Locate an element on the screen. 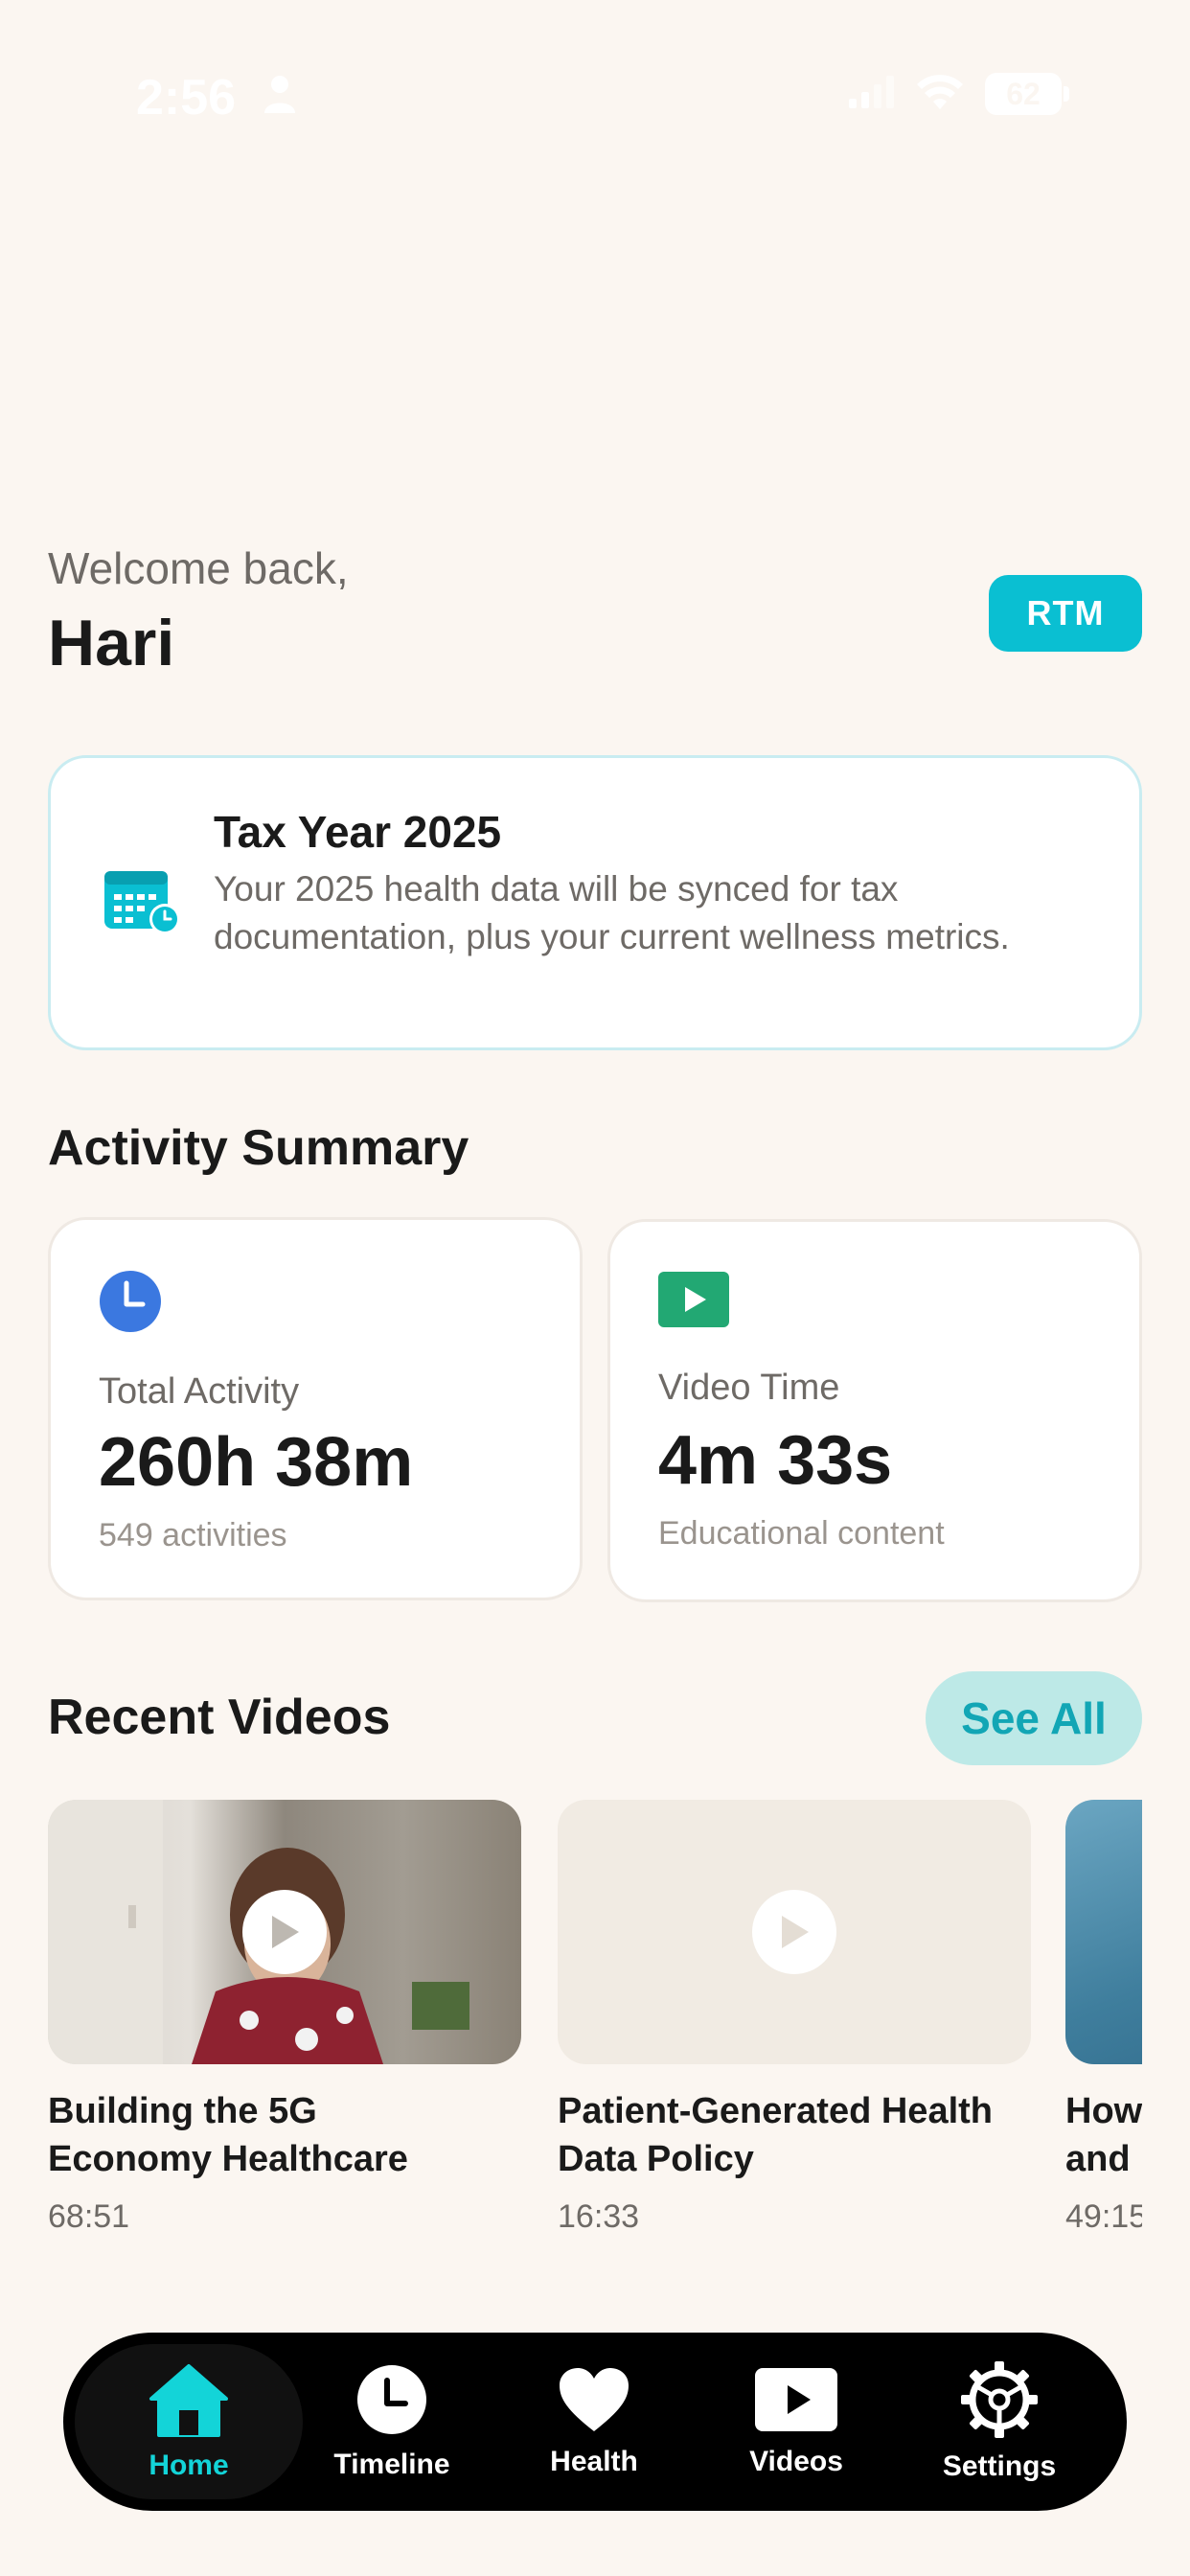  tab-videos: Videos is located at coordinates (796, 2421).